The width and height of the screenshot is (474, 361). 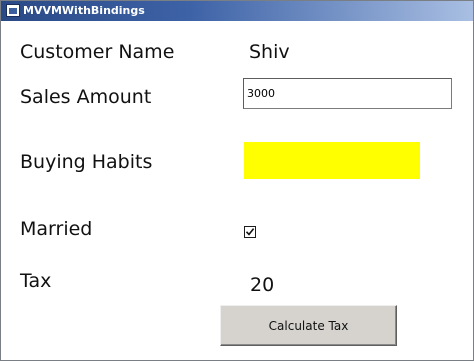 I want to click on tax-value: 20, so click(x=262, y=285).